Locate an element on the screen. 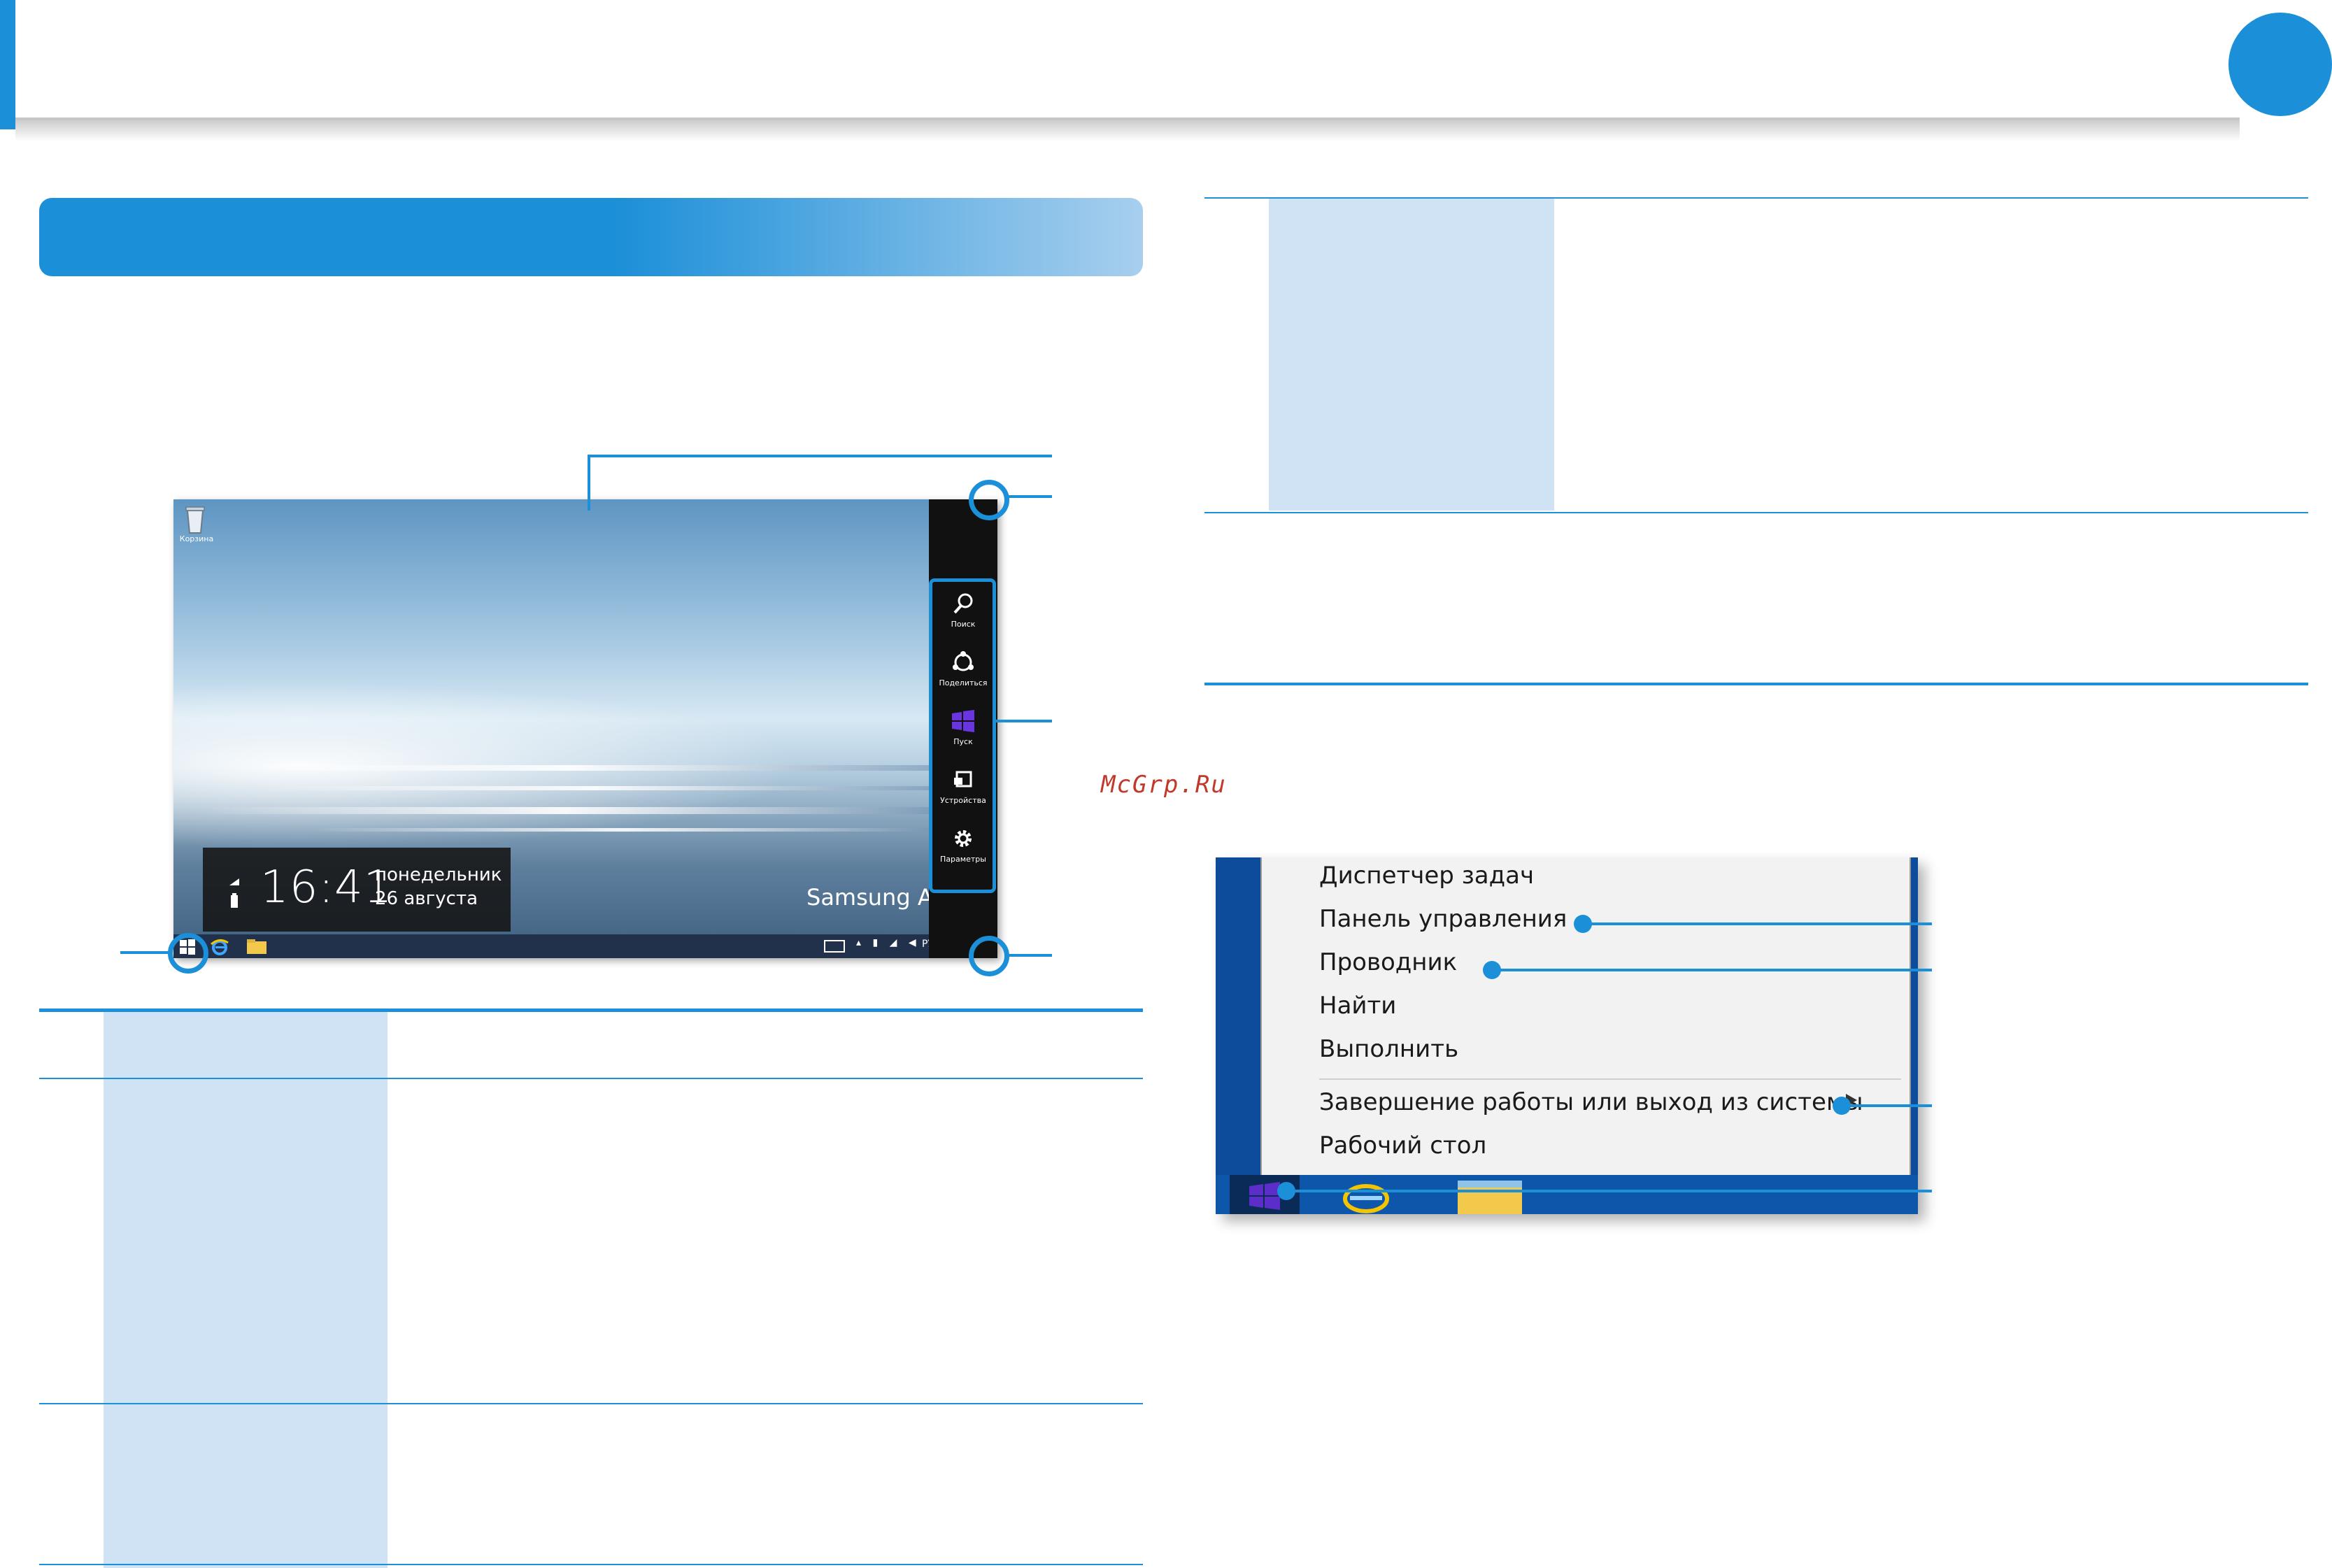 Image resolution: width=2332 pixels, height=1568 pixels. menu-item-shutdown: Завершение работы или выход из системы is located at coordinates (1591, 1102).